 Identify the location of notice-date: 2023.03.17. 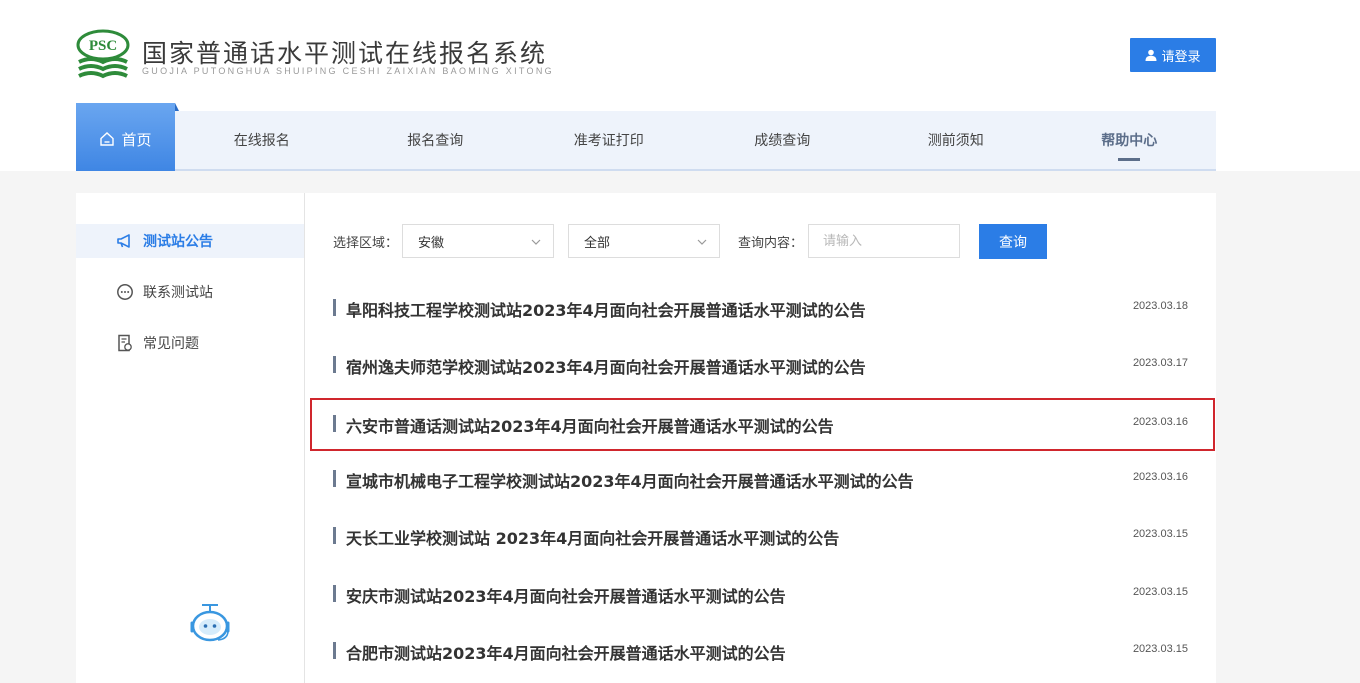
(1160, 363).